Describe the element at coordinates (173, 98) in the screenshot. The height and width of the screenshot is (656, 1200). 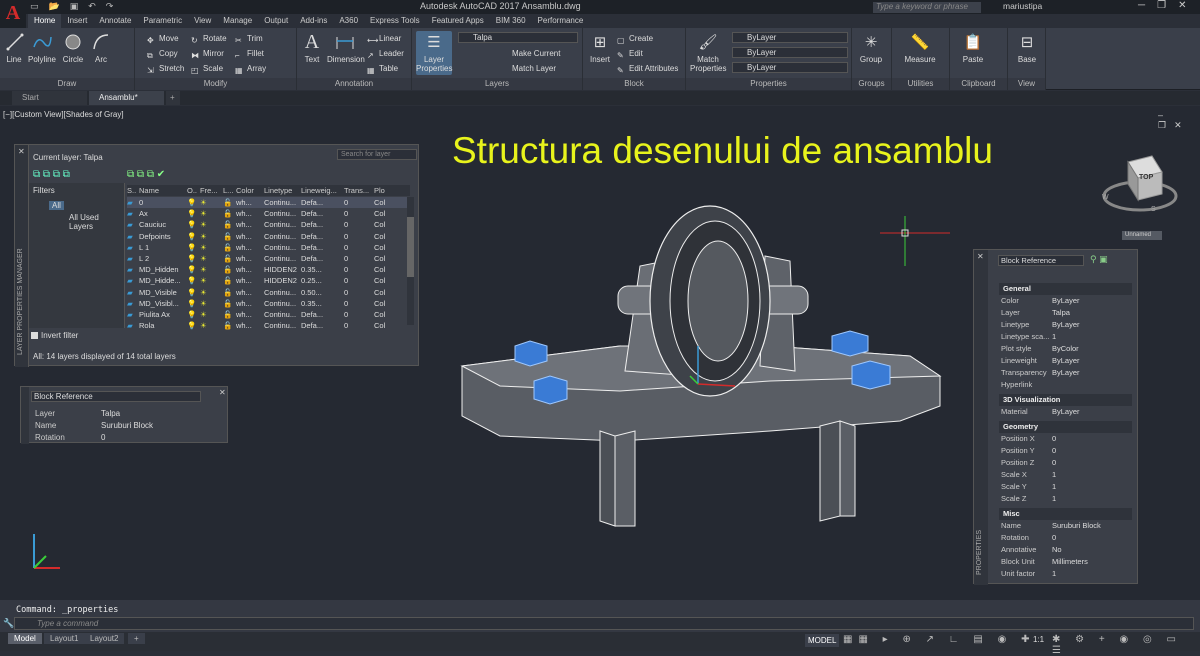
I see `new-tab-button: +` at that location.